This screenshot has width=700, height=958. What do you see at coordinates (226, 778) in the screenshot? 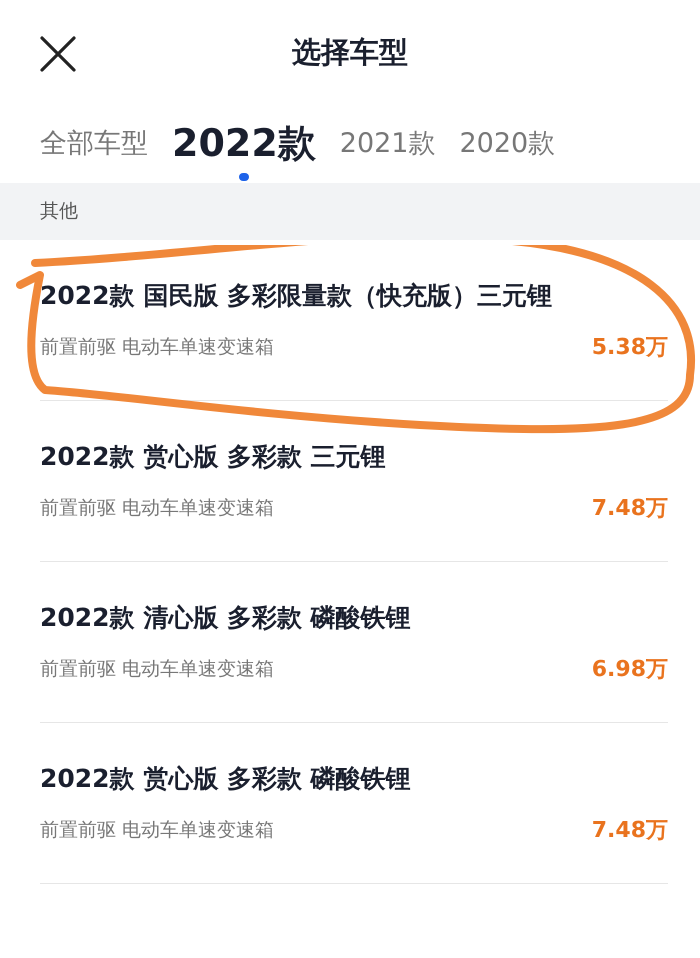
I see `model-name: 2022款 赏心版 多彩款 磷酸铁锂` at bounding box center [226, 778].